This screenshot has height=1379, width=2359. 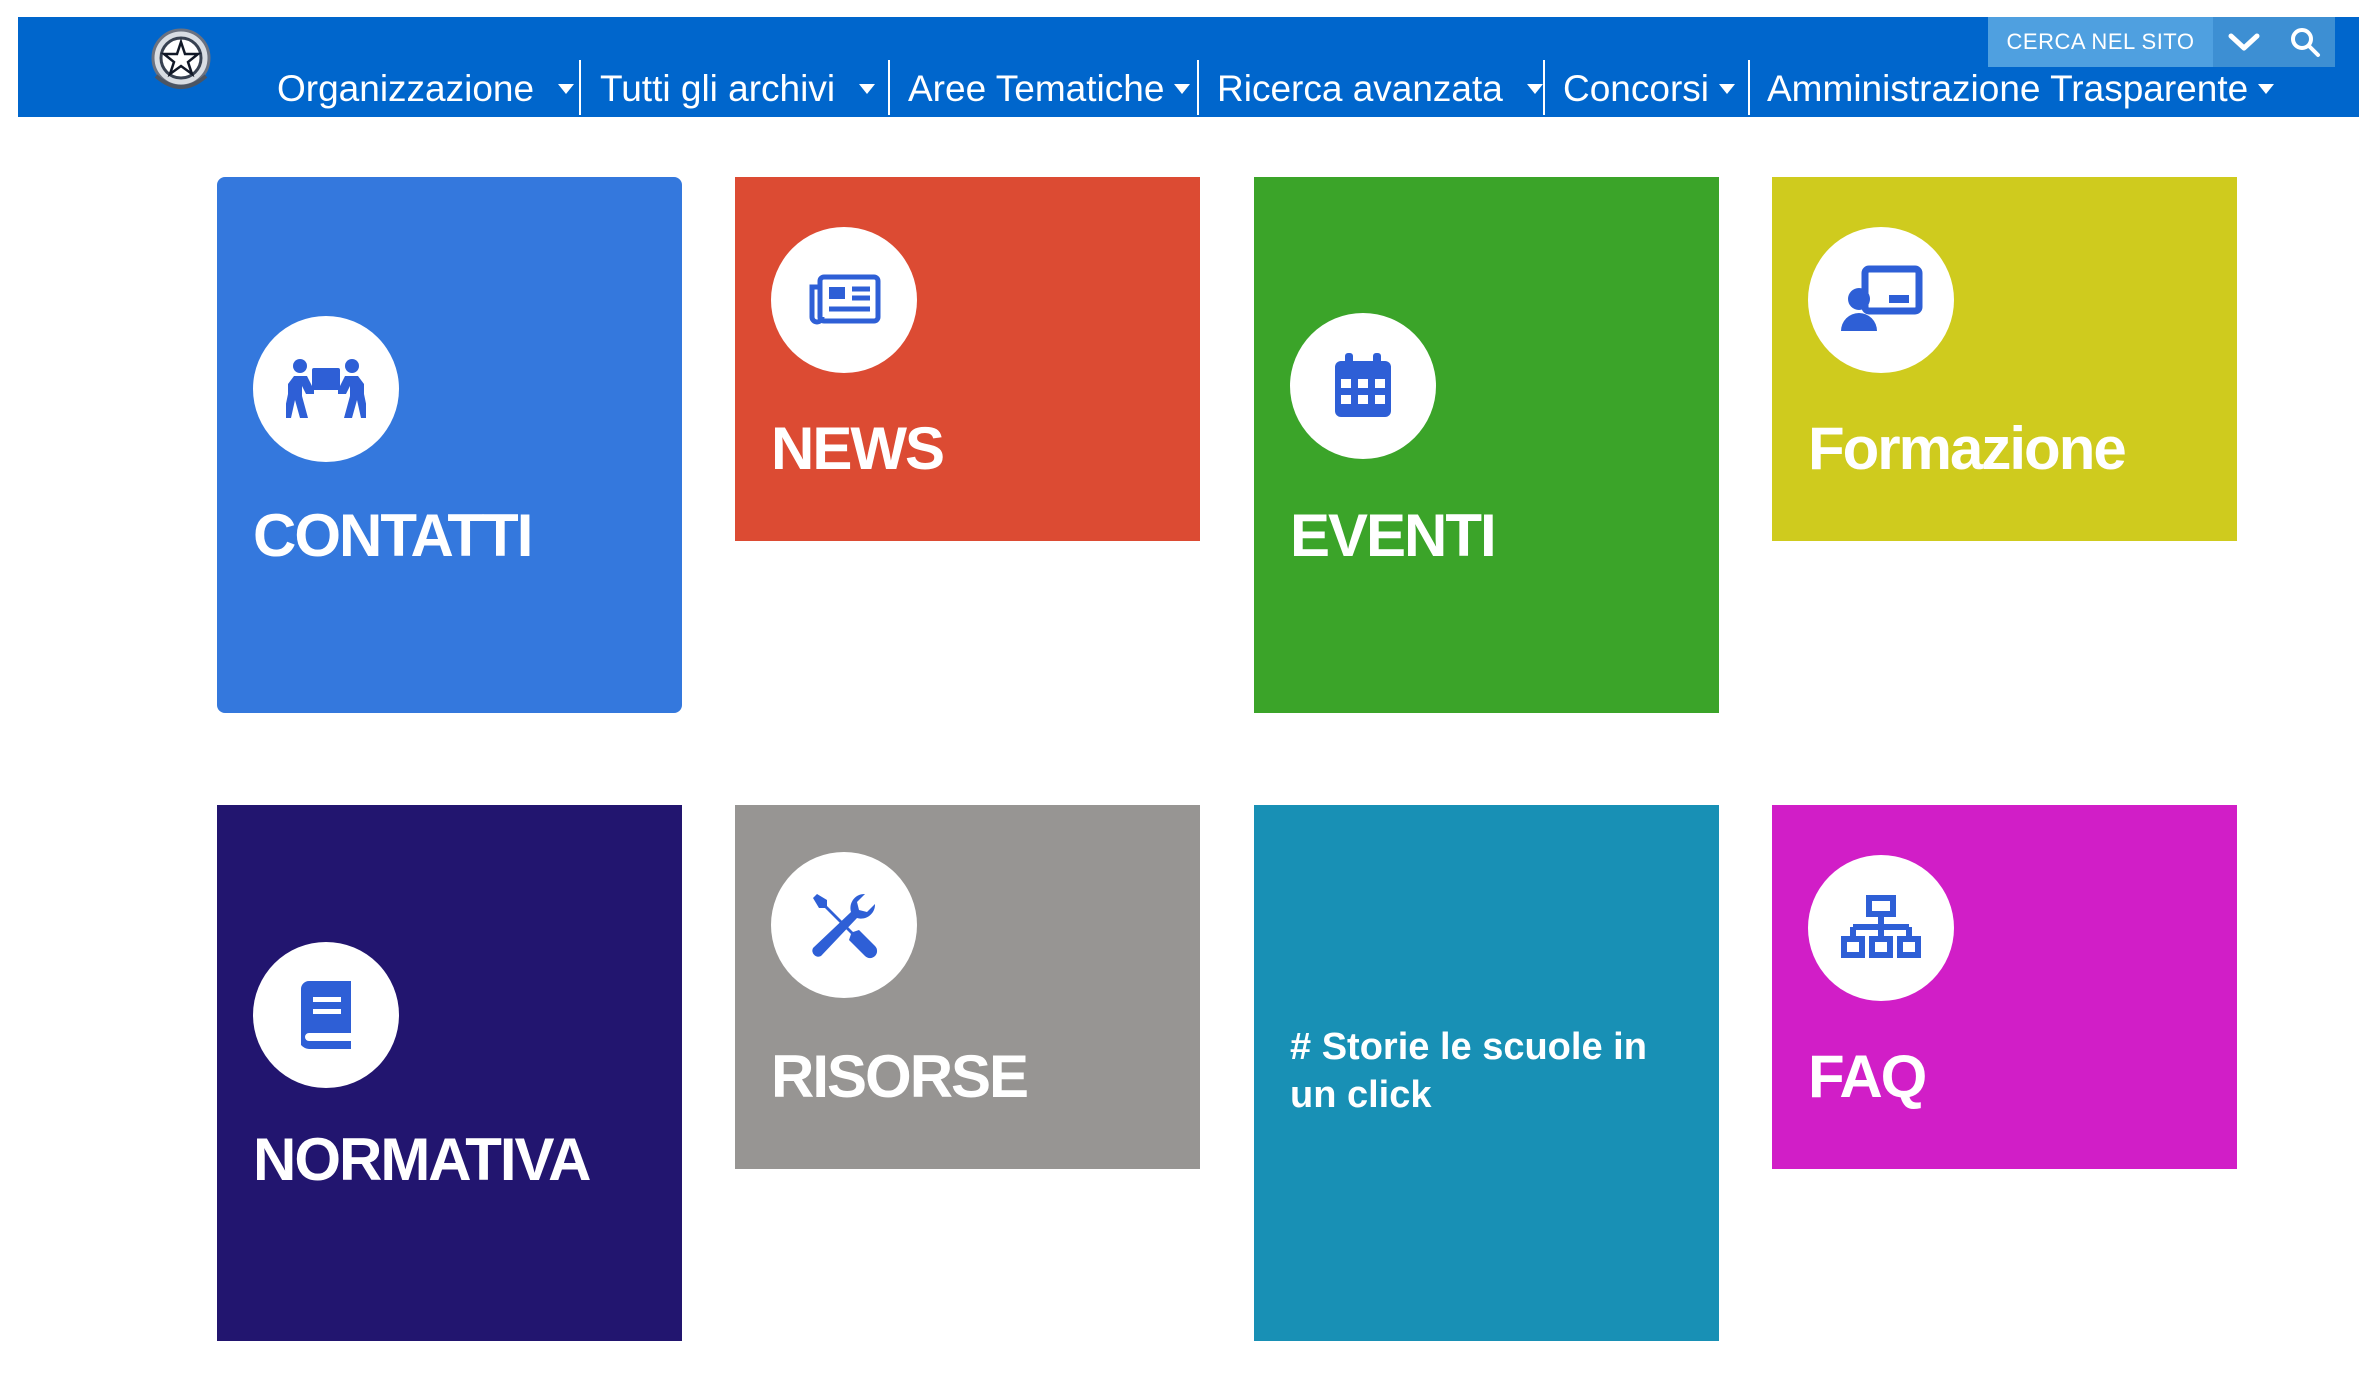 What do you see at coordinates (422, 1159) in the screenshot?
I see `tile-label: NORMATIVA` at bounding box center [422, 1159].